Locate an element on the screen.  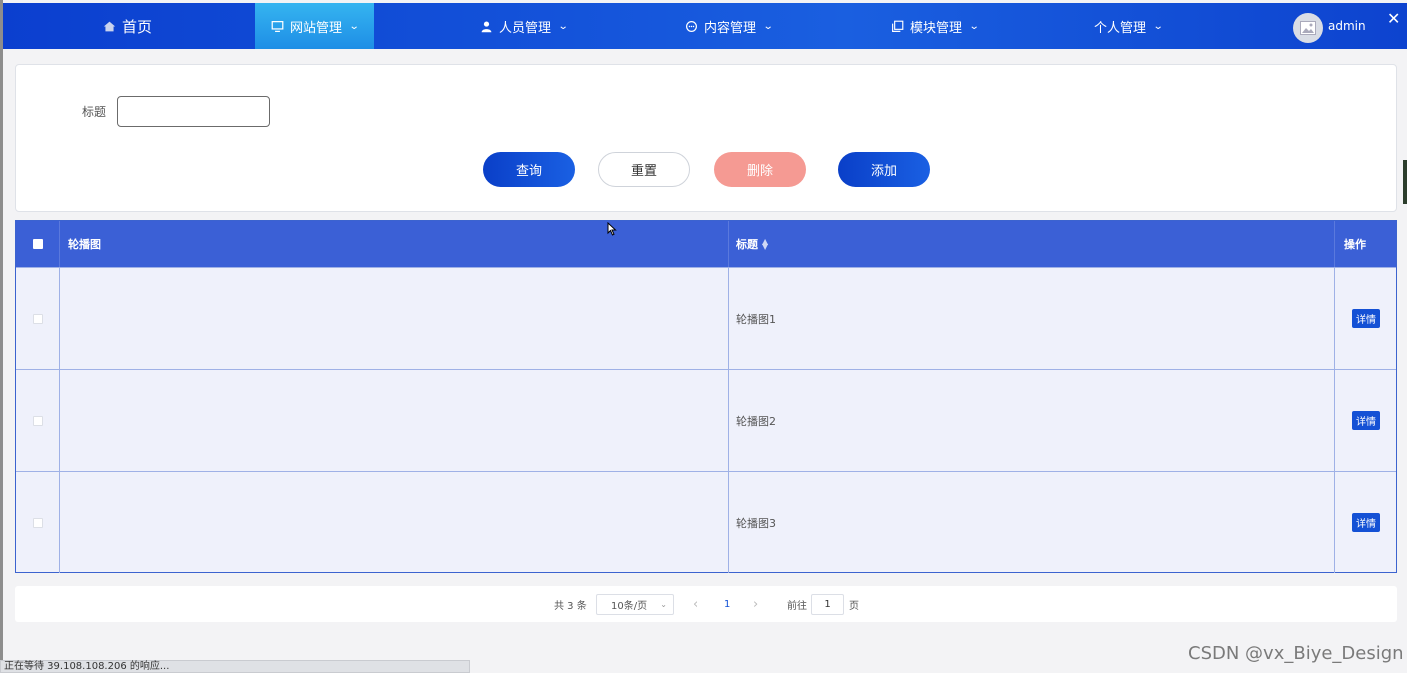
goto-suffix: 页 is located at coordinates (854, 606).